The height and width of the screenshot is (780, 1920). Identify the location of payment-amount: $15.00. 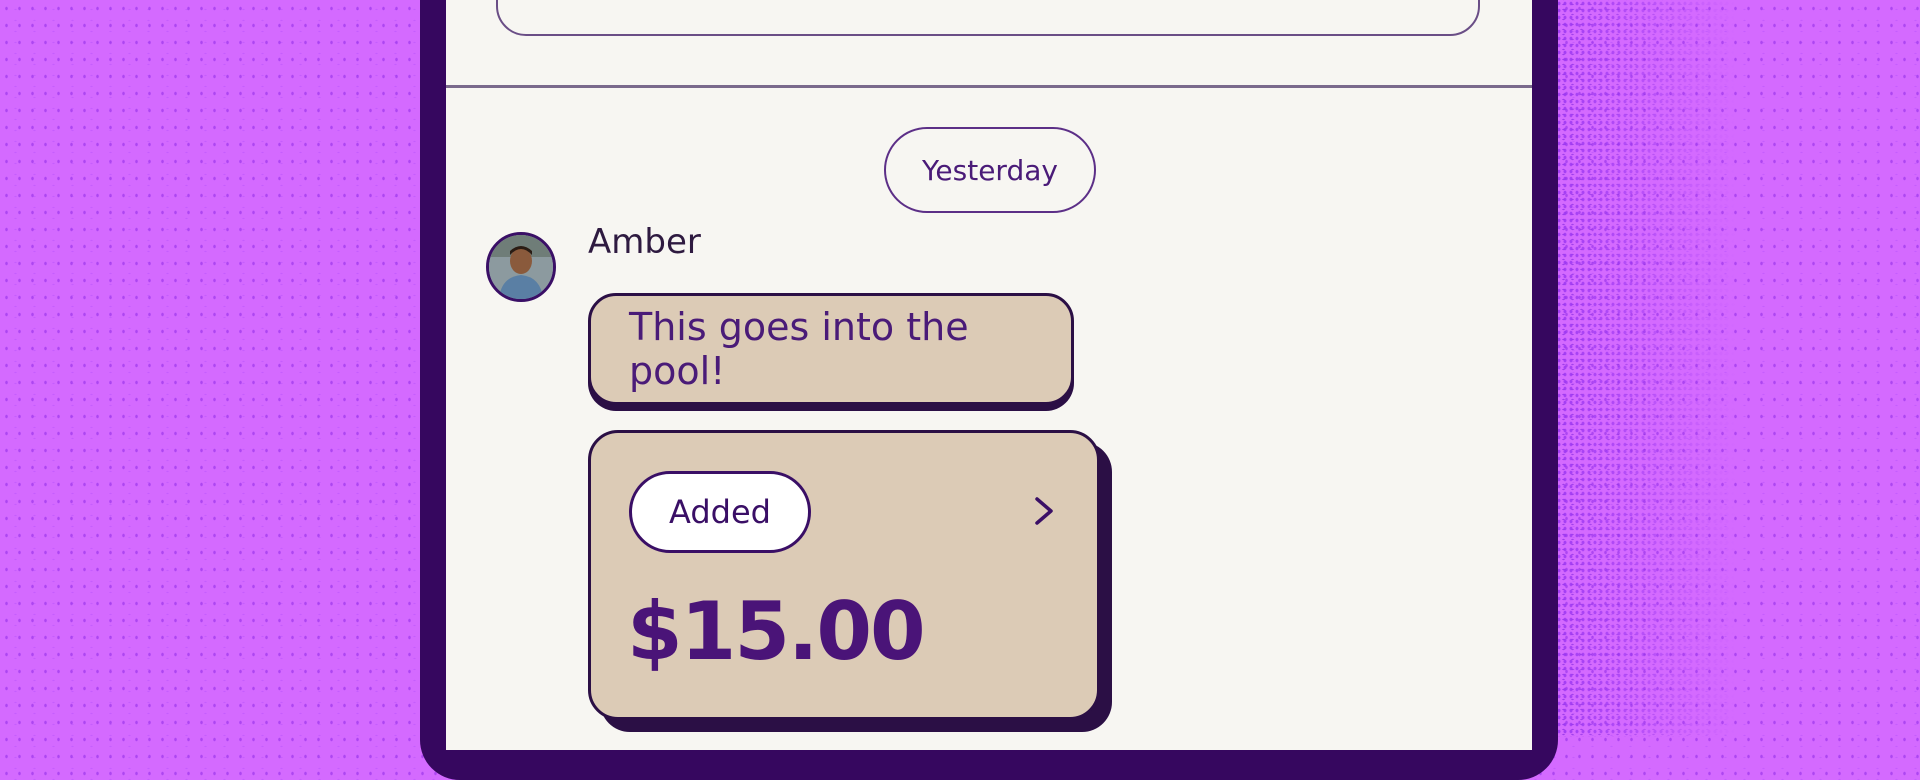
(776, 631).